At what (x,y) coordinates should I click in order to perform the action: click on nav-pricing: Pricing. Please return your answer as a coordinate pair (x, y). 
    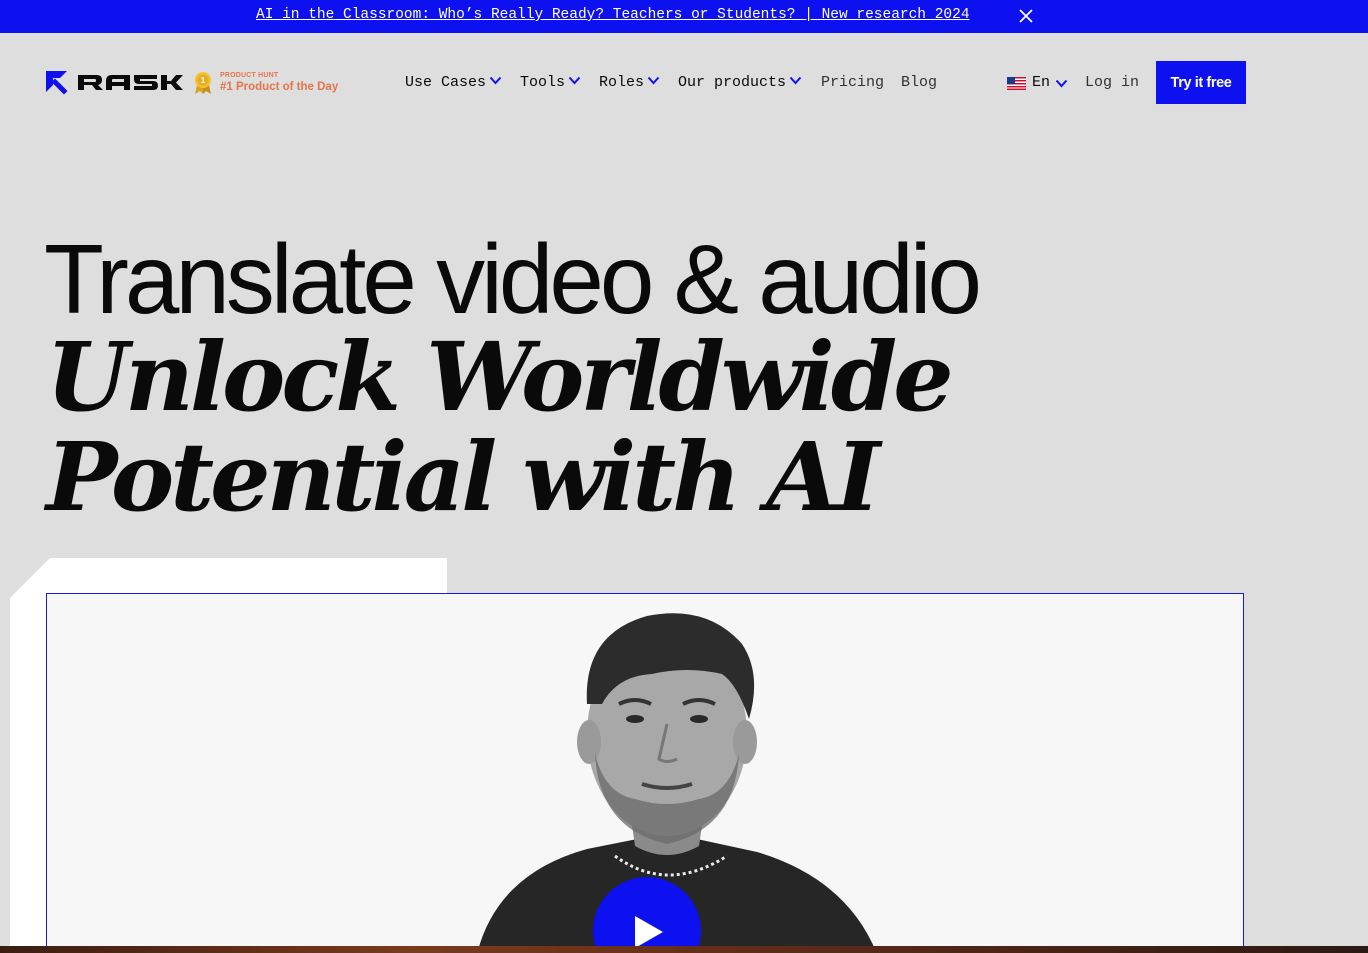
    Looking at the image, I should click on (852, 82).